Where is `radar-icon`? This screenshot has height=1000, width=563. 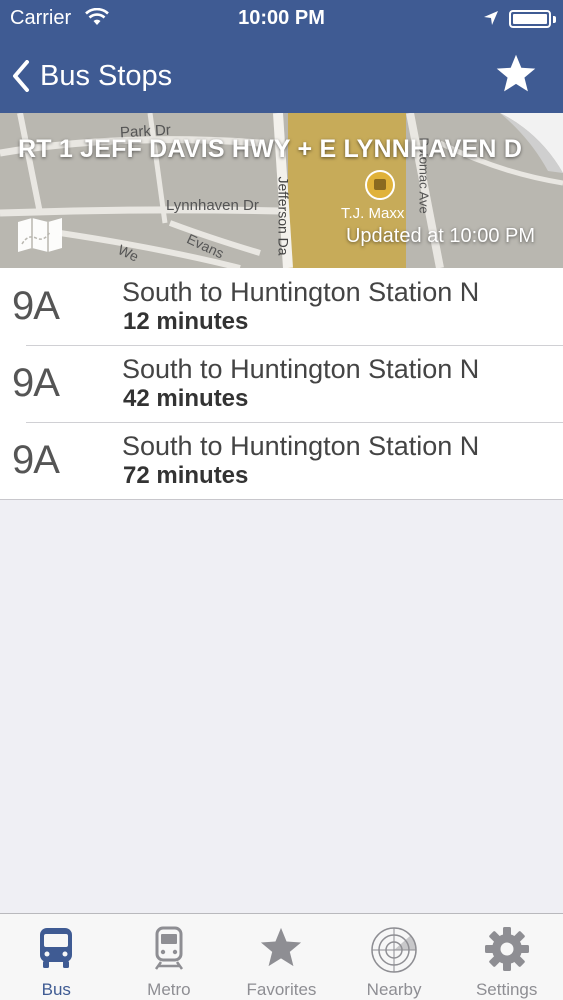
radar-icon is located at coordinates (394, 950).